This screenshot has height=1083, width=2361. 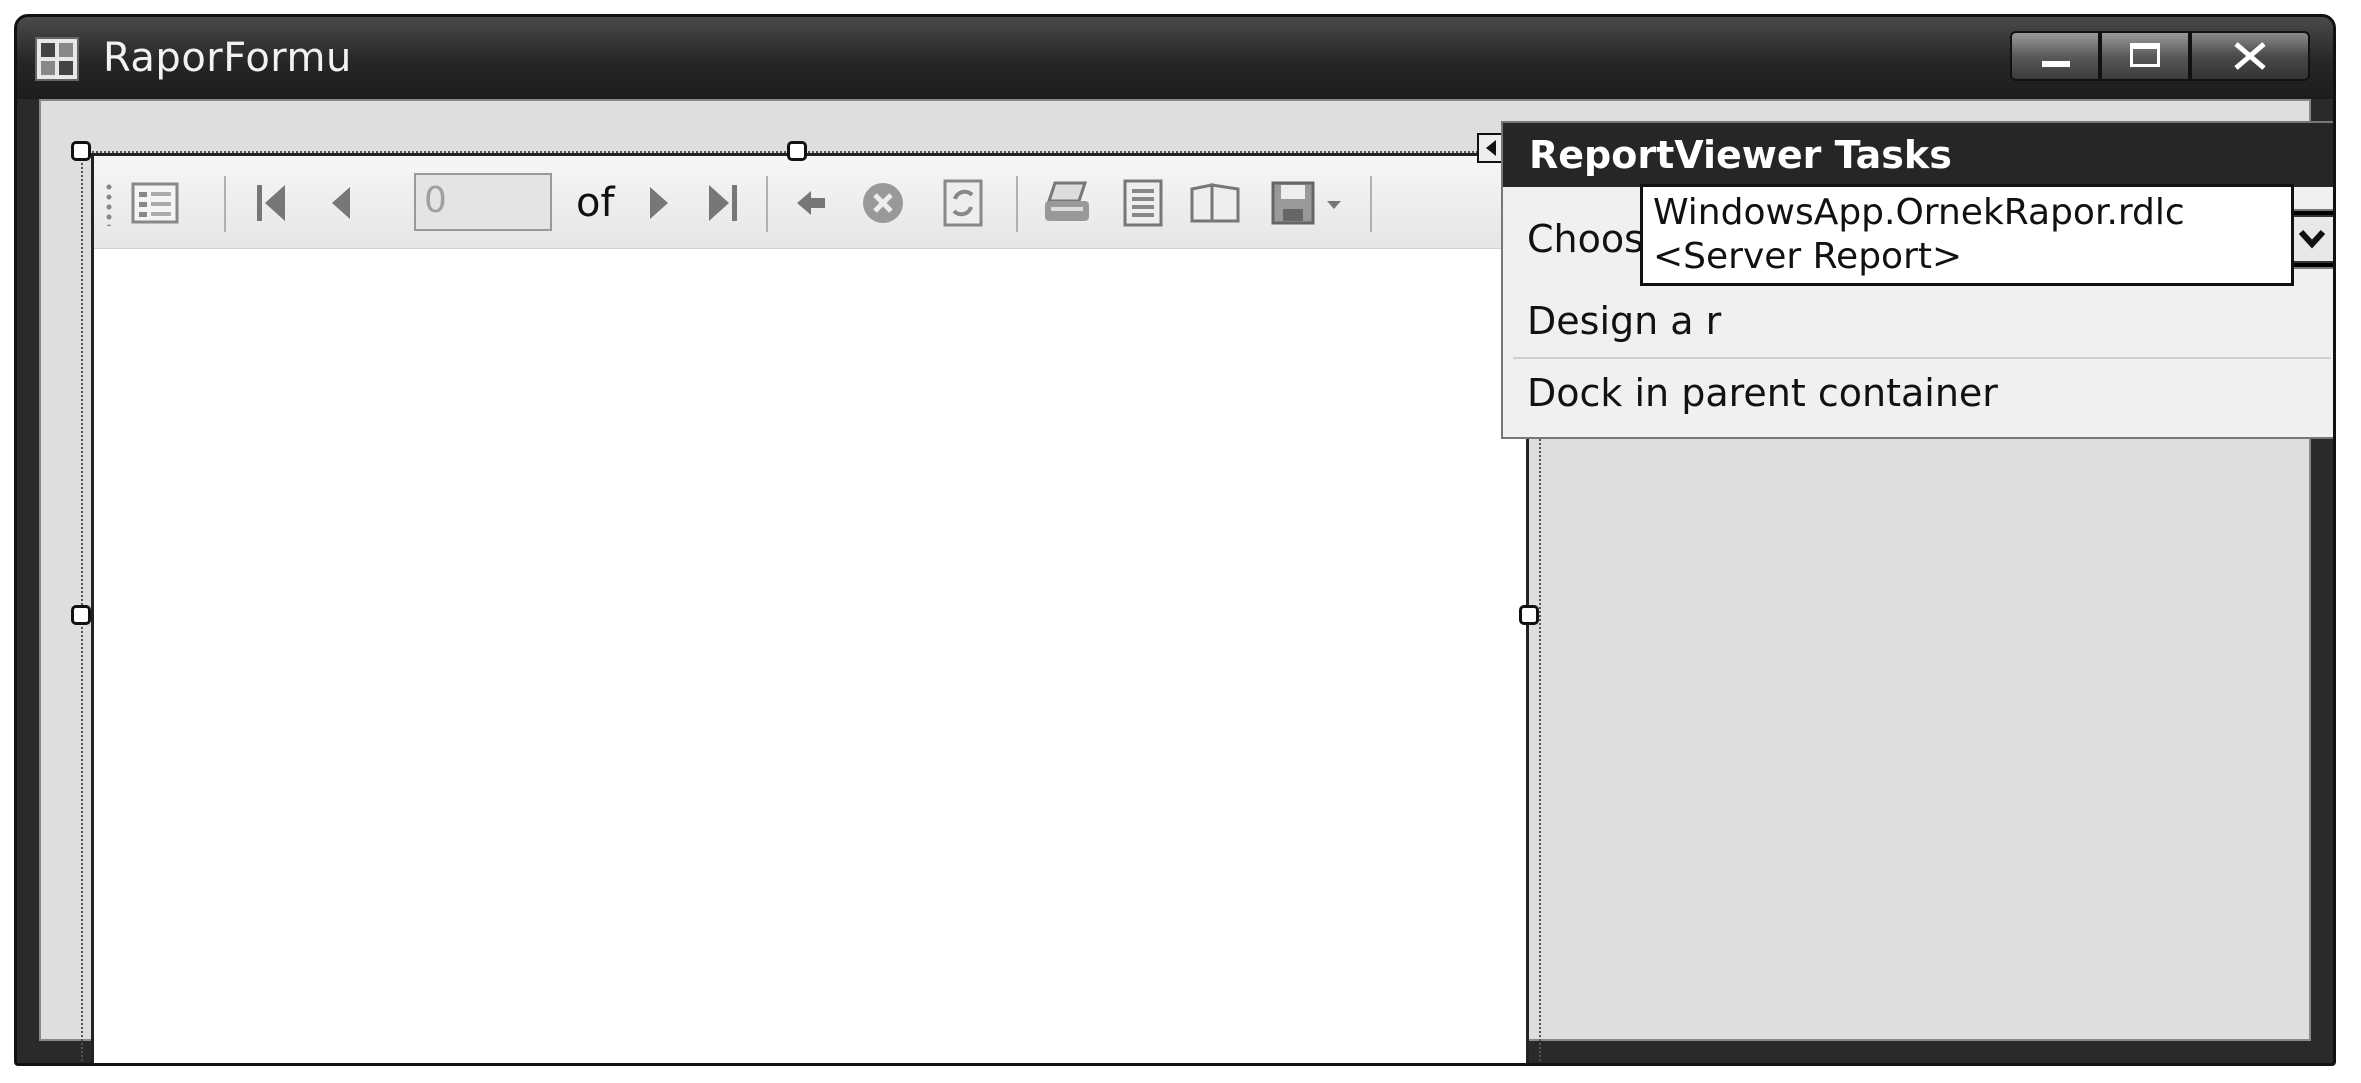 What do you see at coordinates (109, 204) in the screenshot?
I see `toolbar-grip` at bounding box center [109, 204].